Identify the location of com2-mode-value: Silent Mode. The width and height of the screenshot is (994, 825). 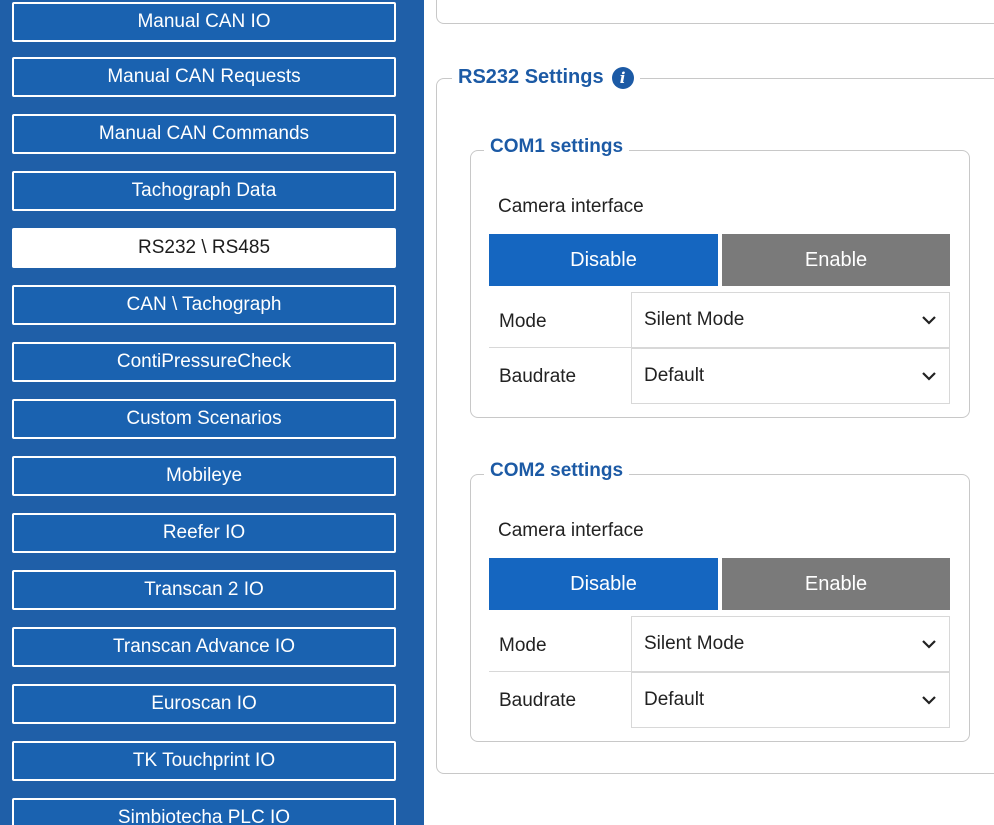
(694, 643).